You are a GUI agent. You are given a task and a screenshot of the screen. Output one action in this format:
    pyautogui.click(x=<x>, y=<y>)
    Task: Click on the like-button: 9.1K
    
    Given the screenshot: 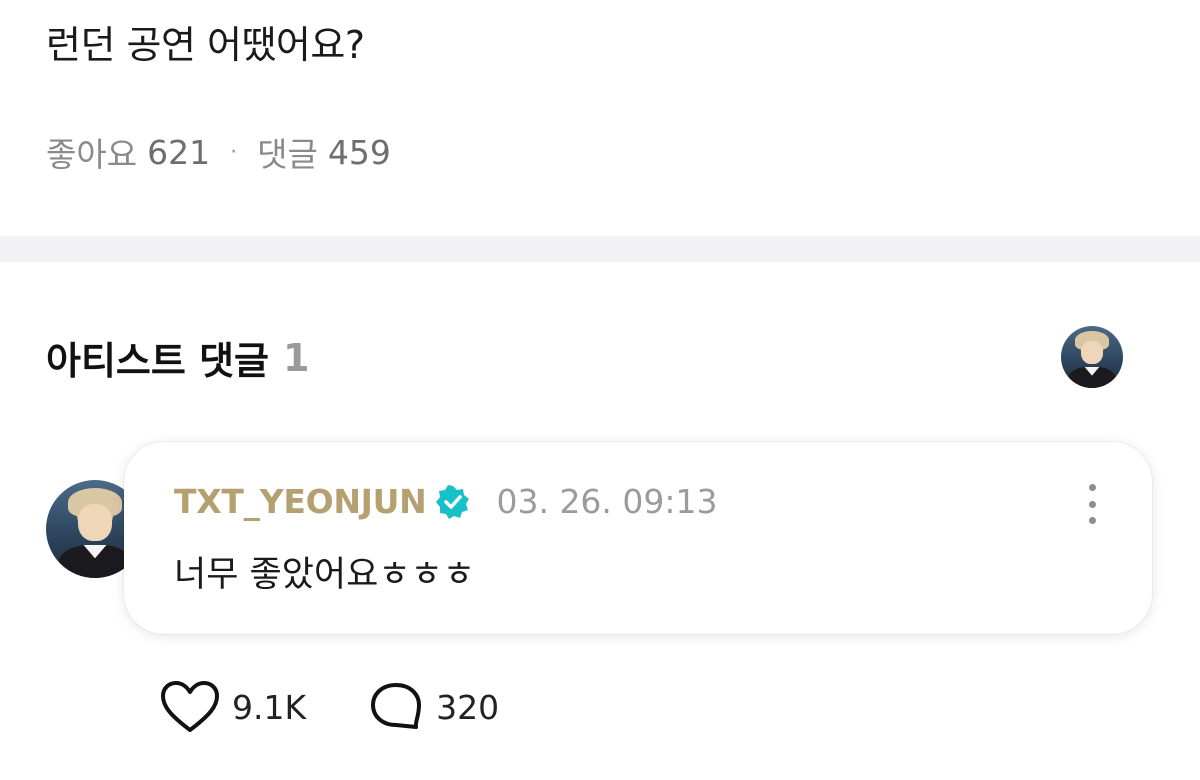 What is the action you would take?
    pyautogui.click(x=233, y=707)
    